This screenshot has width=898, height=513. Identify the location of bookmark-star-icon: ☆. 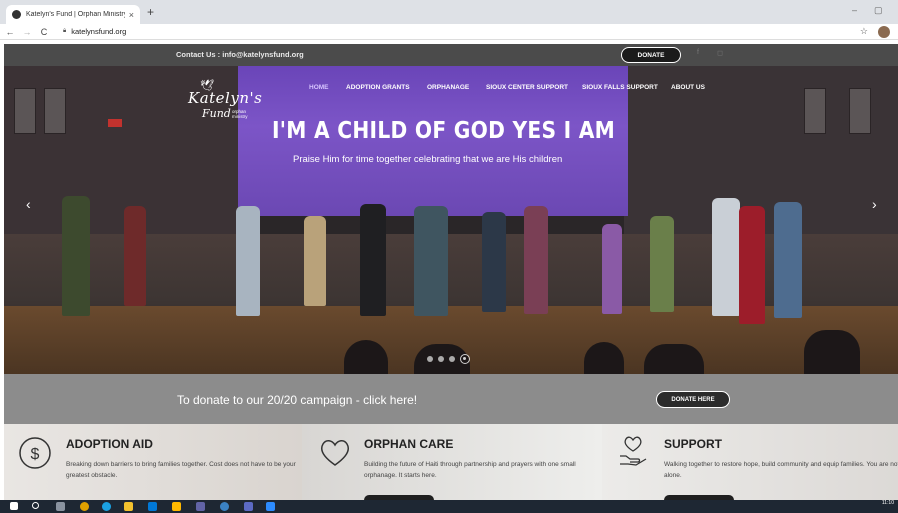
(864, 31).